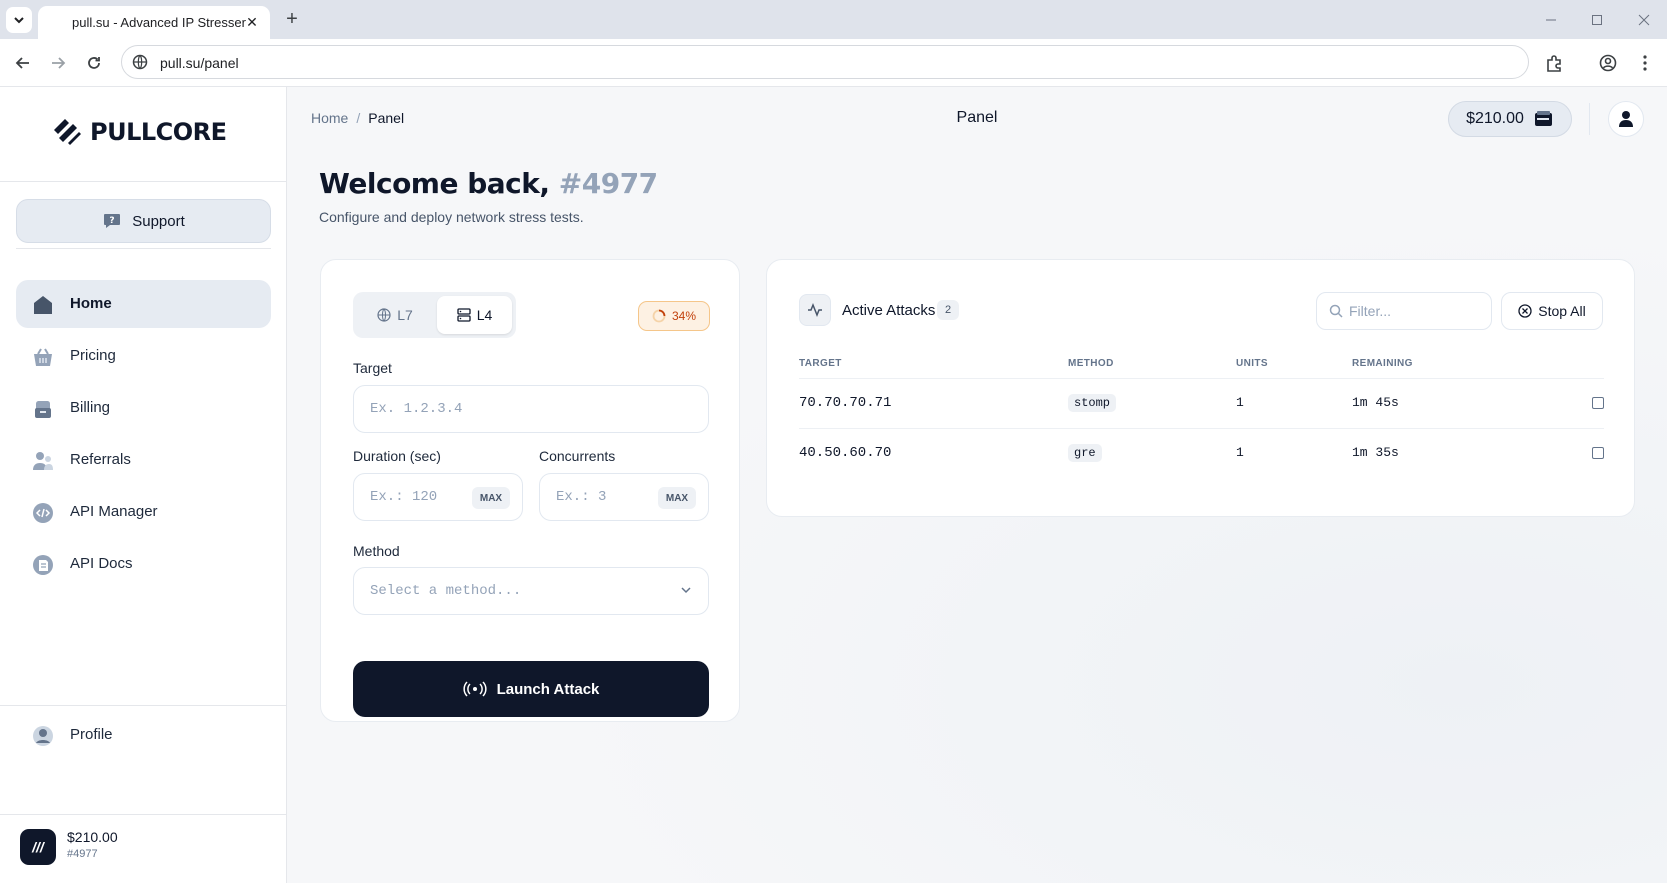 The image size is (1667, 883). I want to click on window-close-icon, so click(1644, 20).